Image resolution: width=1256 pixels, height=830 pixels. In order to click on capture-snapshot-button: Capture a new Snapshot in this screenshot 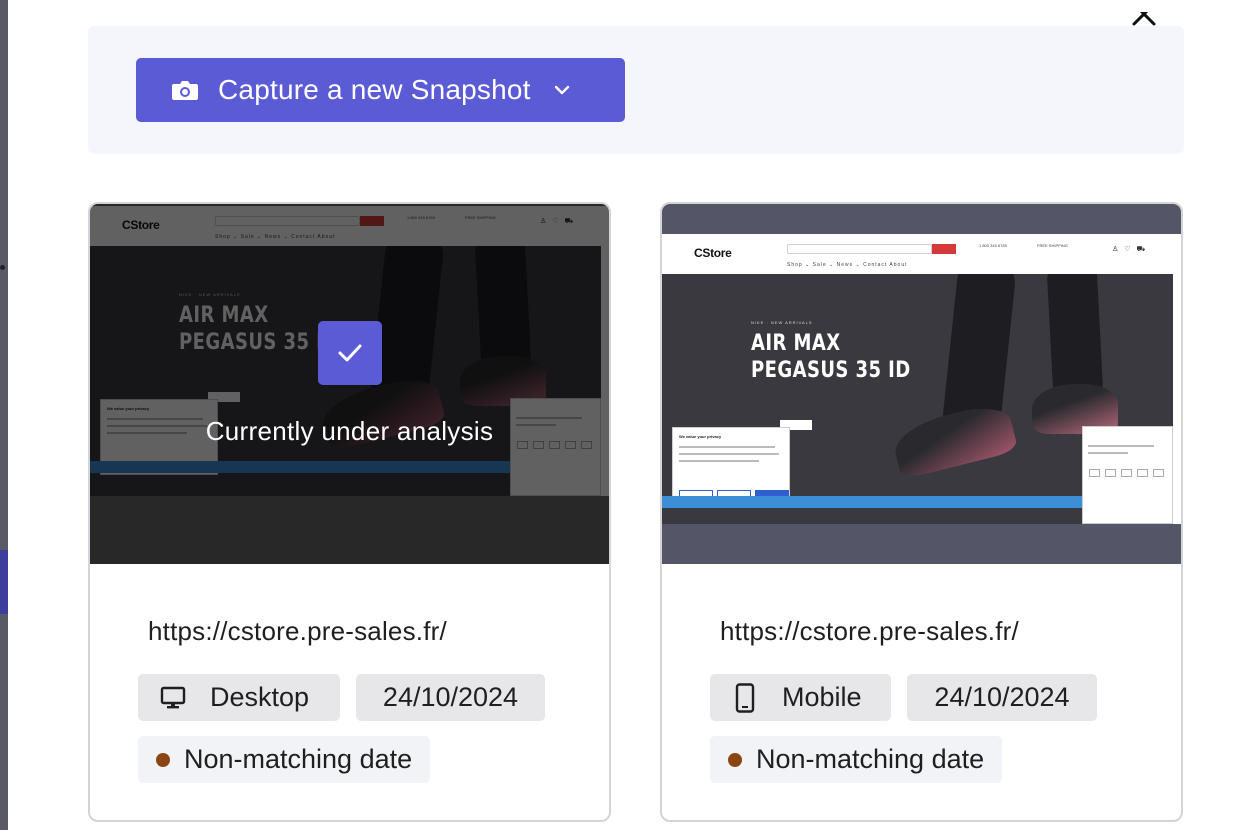, I will do `click(380, 90)`.